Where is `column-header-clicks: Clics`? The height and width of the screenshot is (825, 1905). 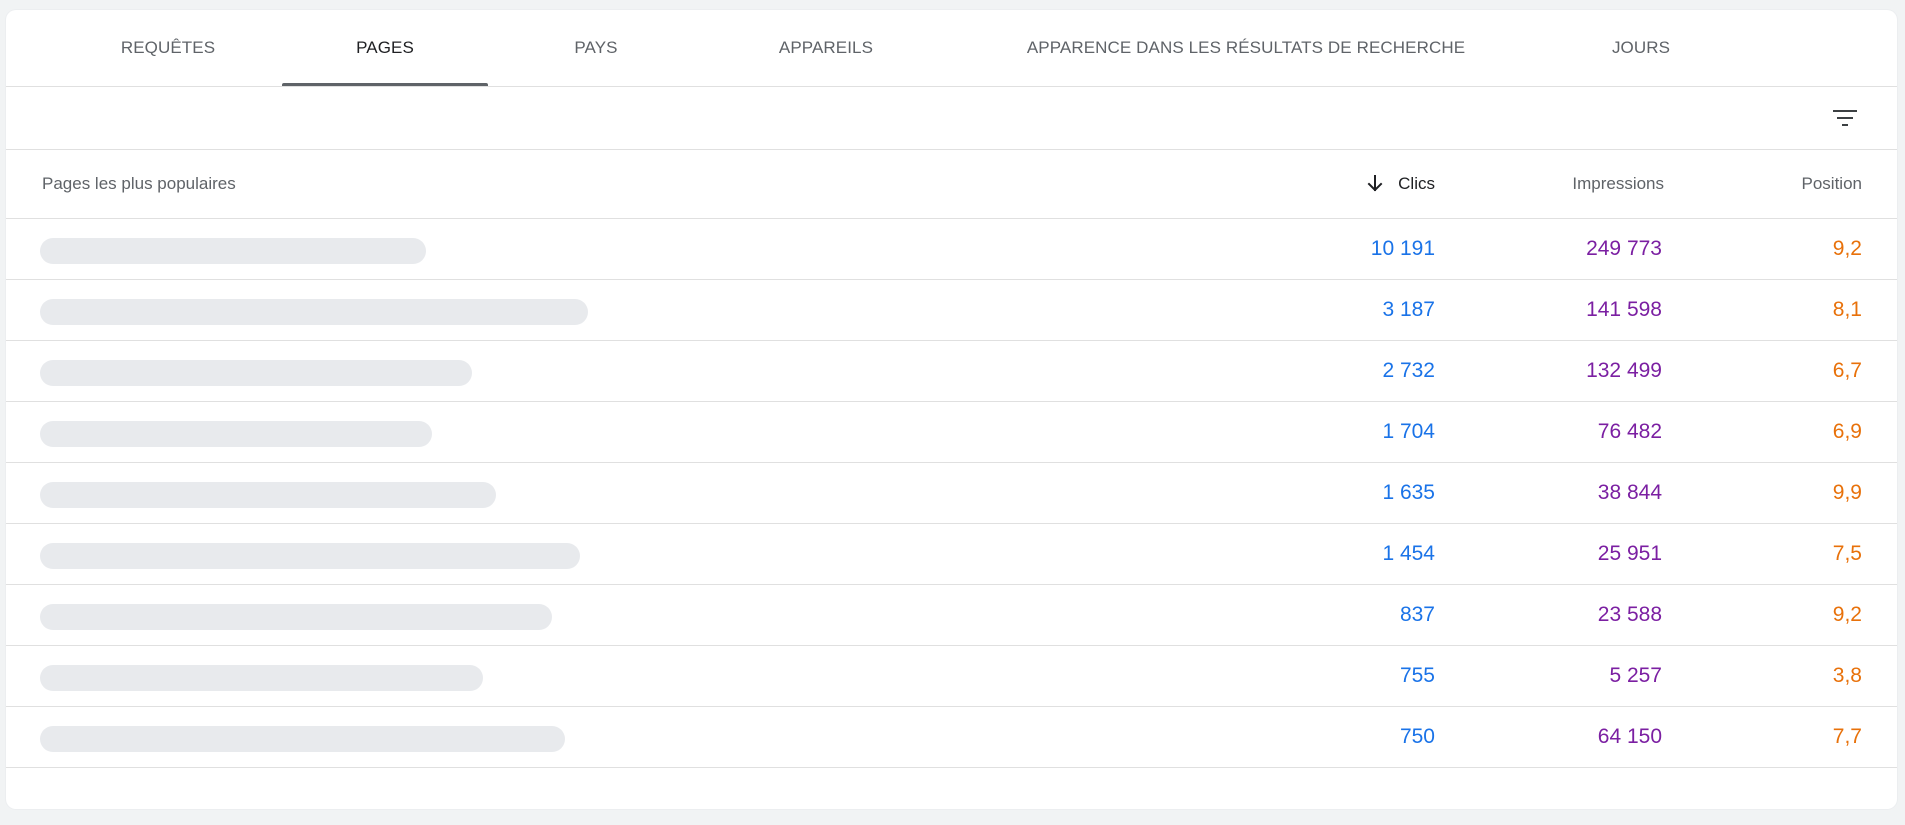
column-header-clicks: Clics is located at coordinates (1401, 184).